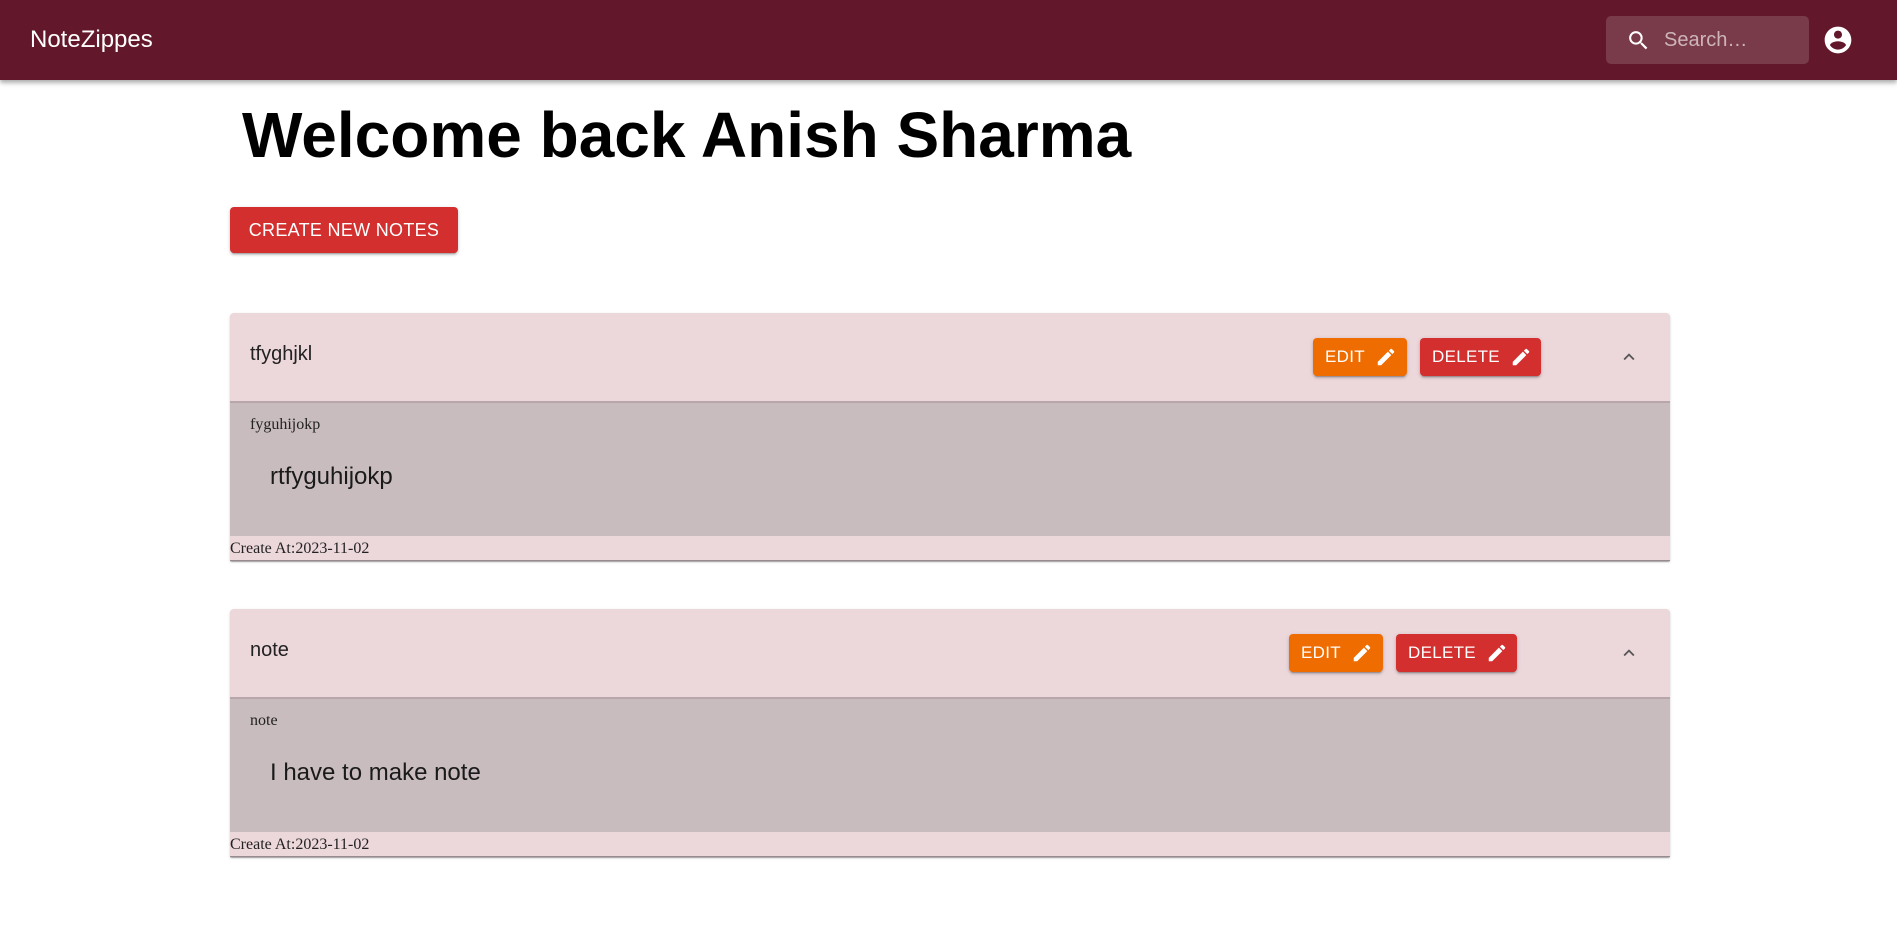 This screenshot has width=1897, height=932. I want to click on search-box, so click(1707, 40).